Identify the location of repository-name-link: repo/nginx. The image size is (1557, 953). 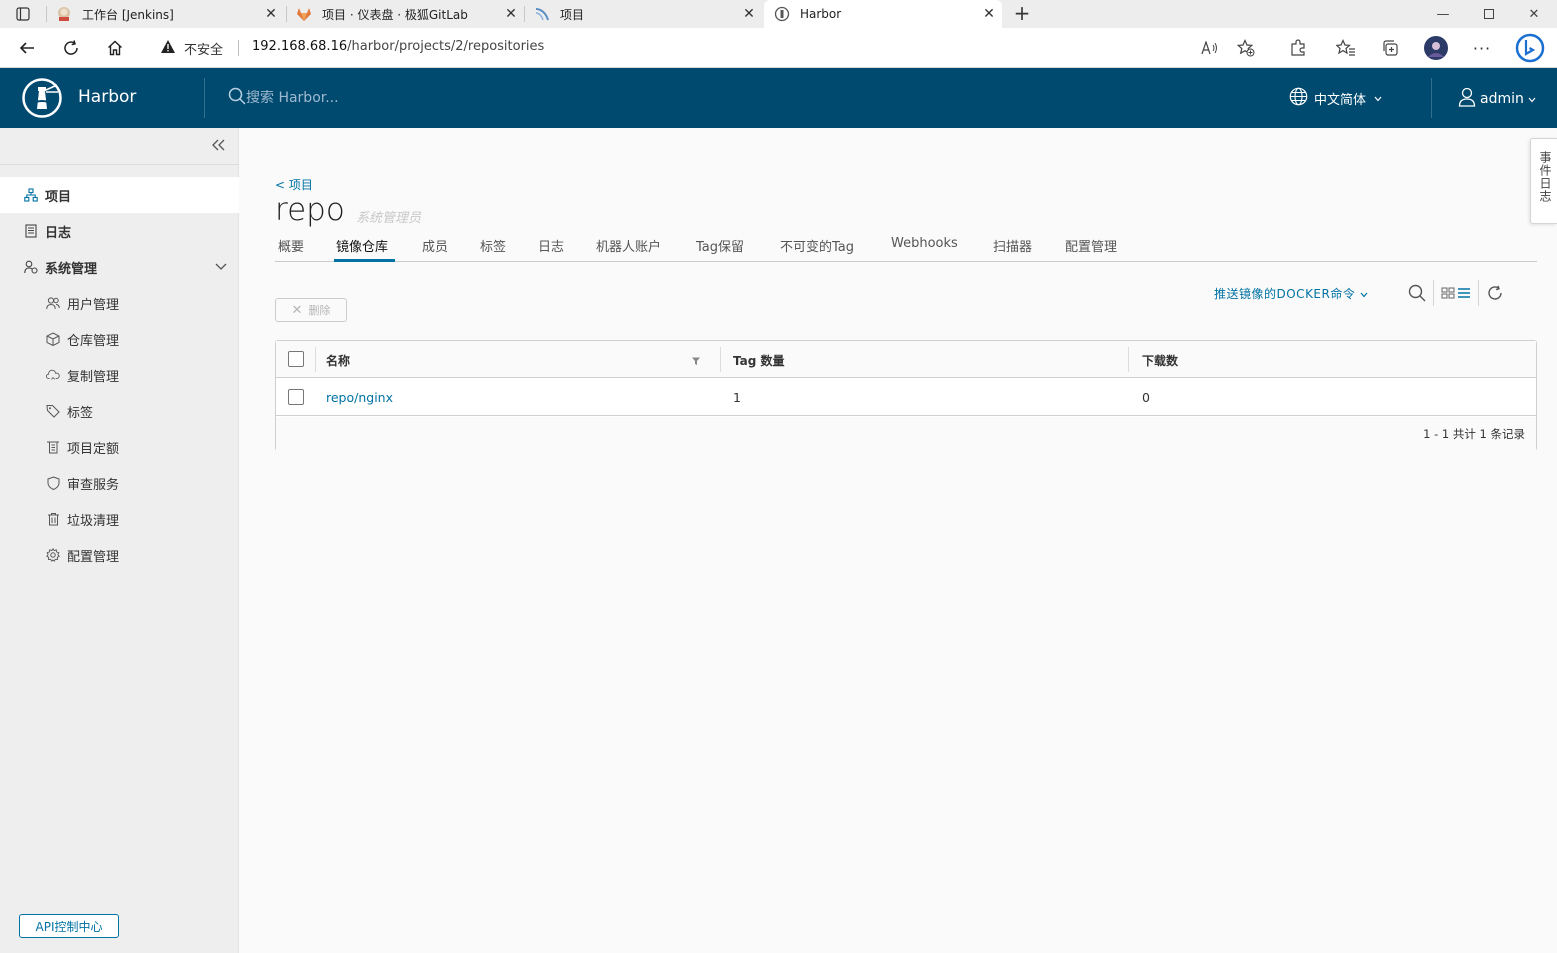
(359, 397).